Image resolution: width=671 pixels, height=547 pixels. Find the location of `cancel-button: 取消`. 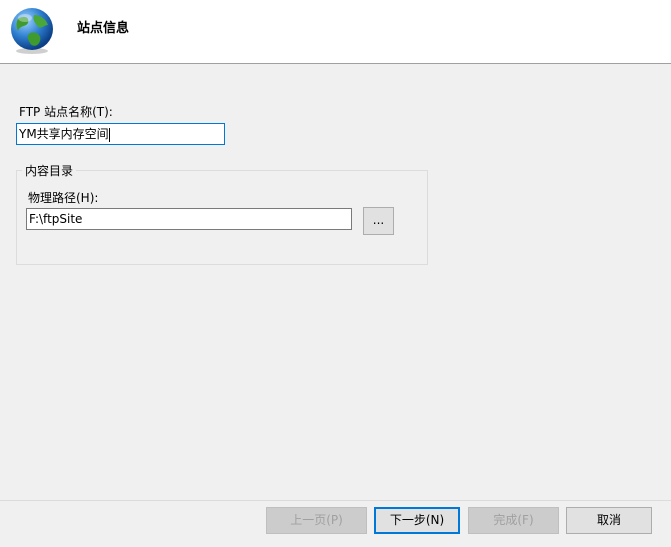

cancel-button: 取消 is located at coordinates (609, 520).